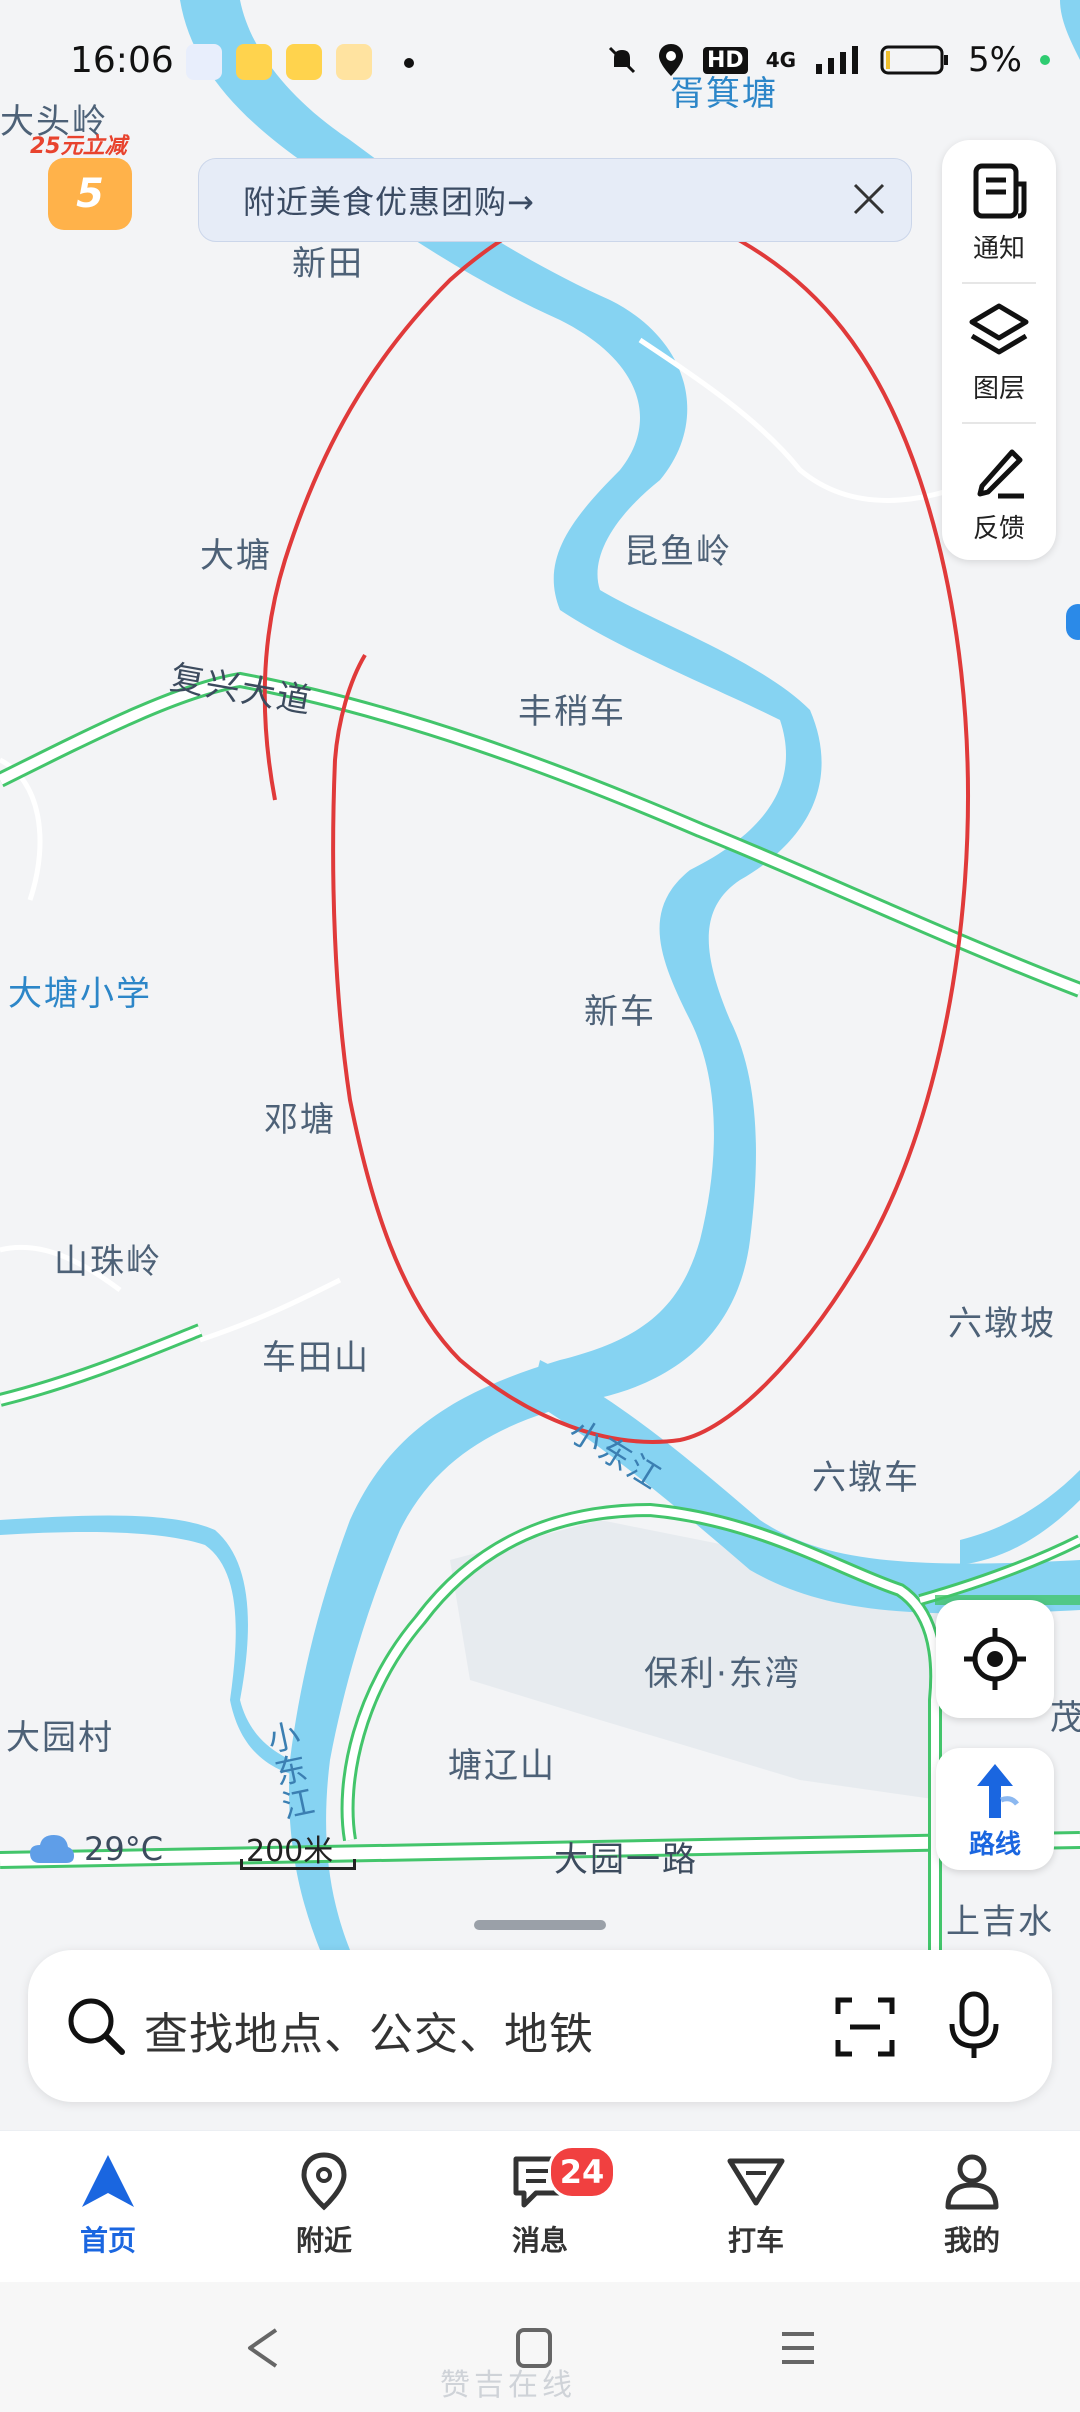 The image size is (1080, 2412). I want to click on tab-bar: 首页 附近 消息 24 打车 我的, so click(540, 2206).